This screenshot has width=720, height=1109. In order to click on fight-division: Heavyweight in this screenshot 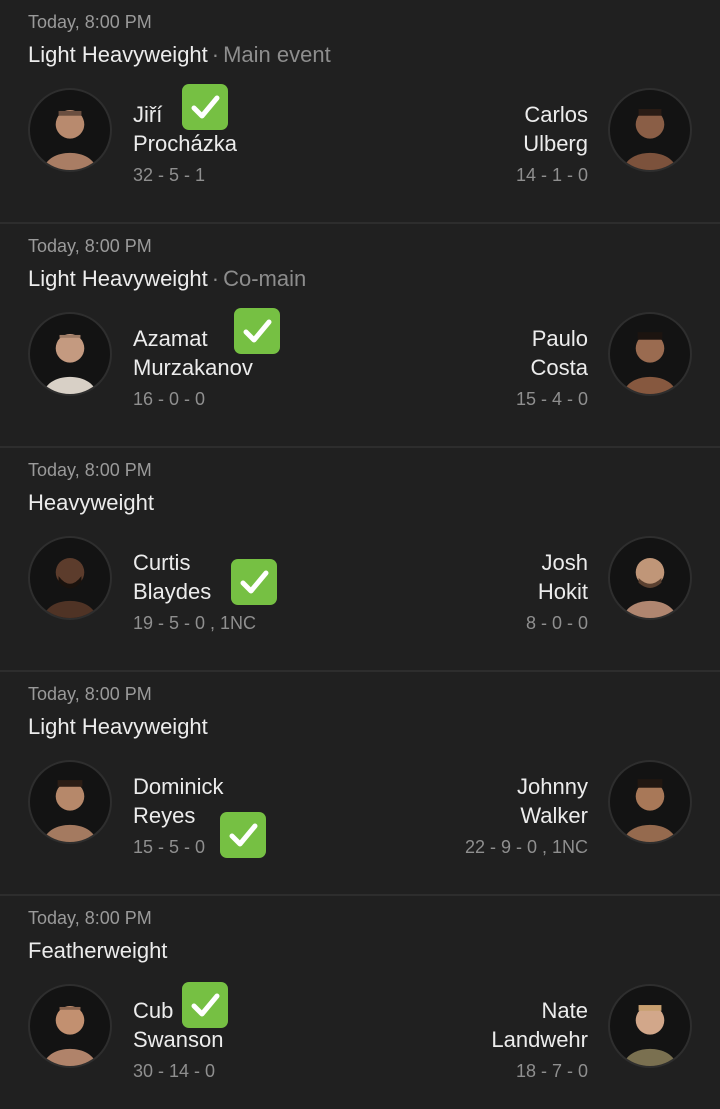, I will do `click(91, 503)`.